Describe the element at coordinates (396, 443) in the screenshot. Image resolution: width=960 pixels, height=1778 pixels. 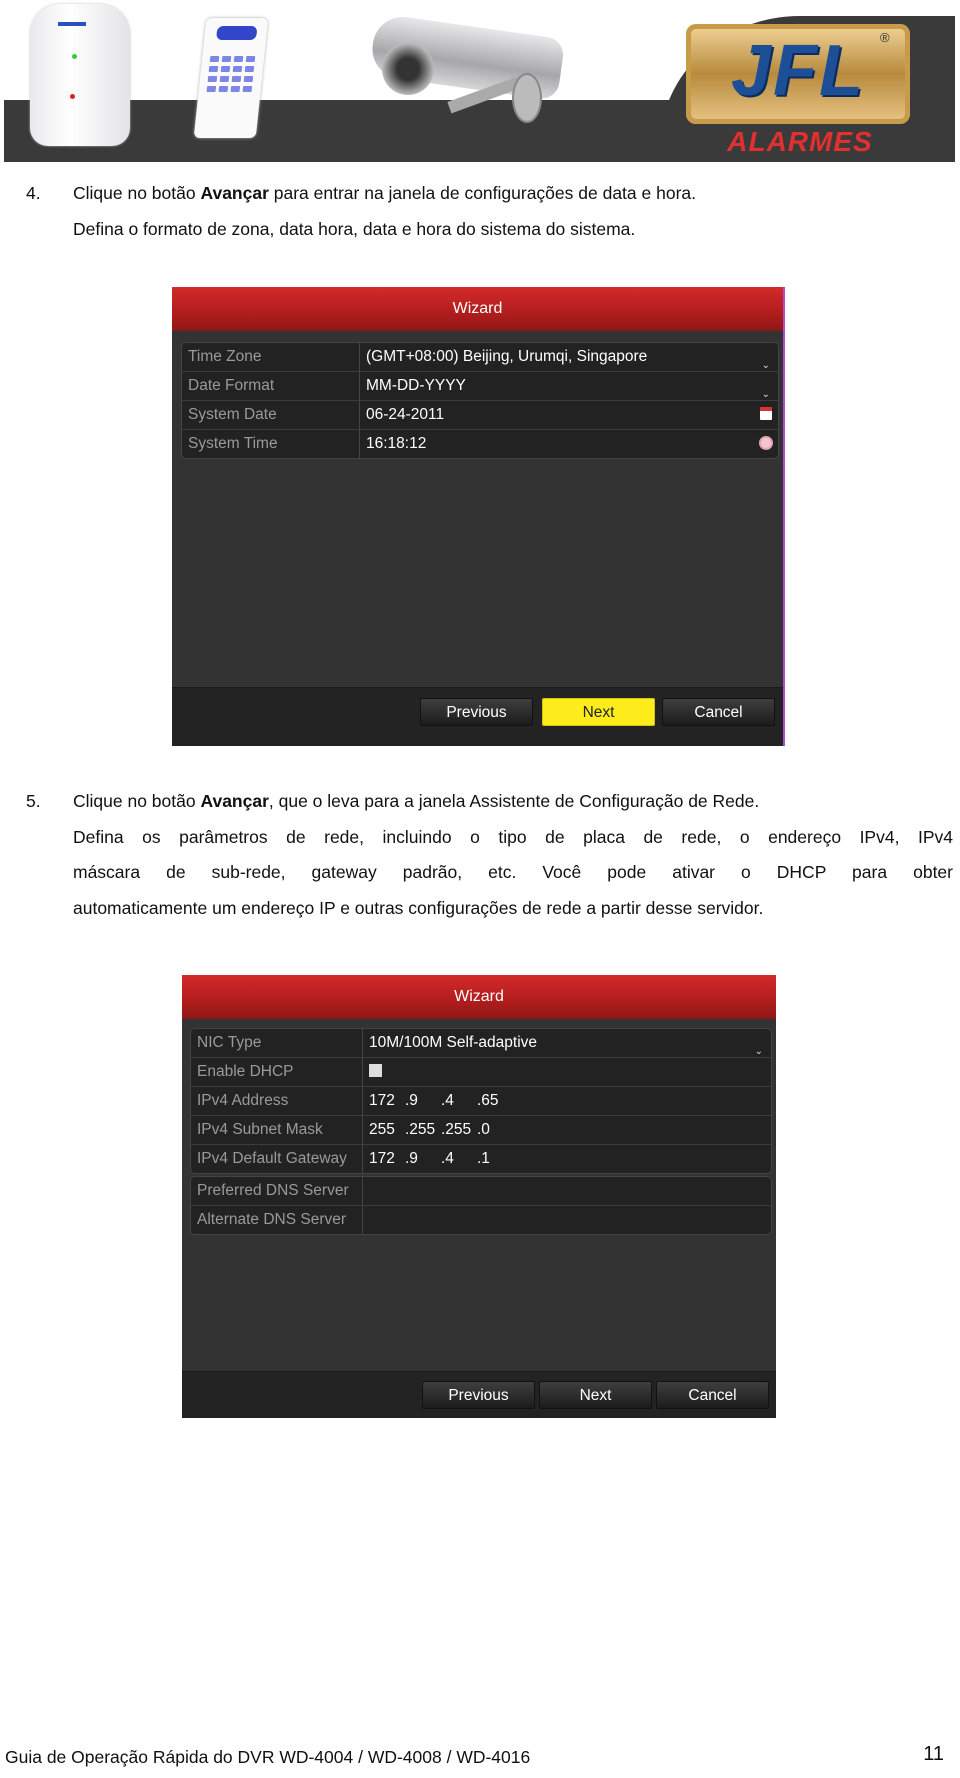
I see `system-time-value: 16:18:12` at that location.